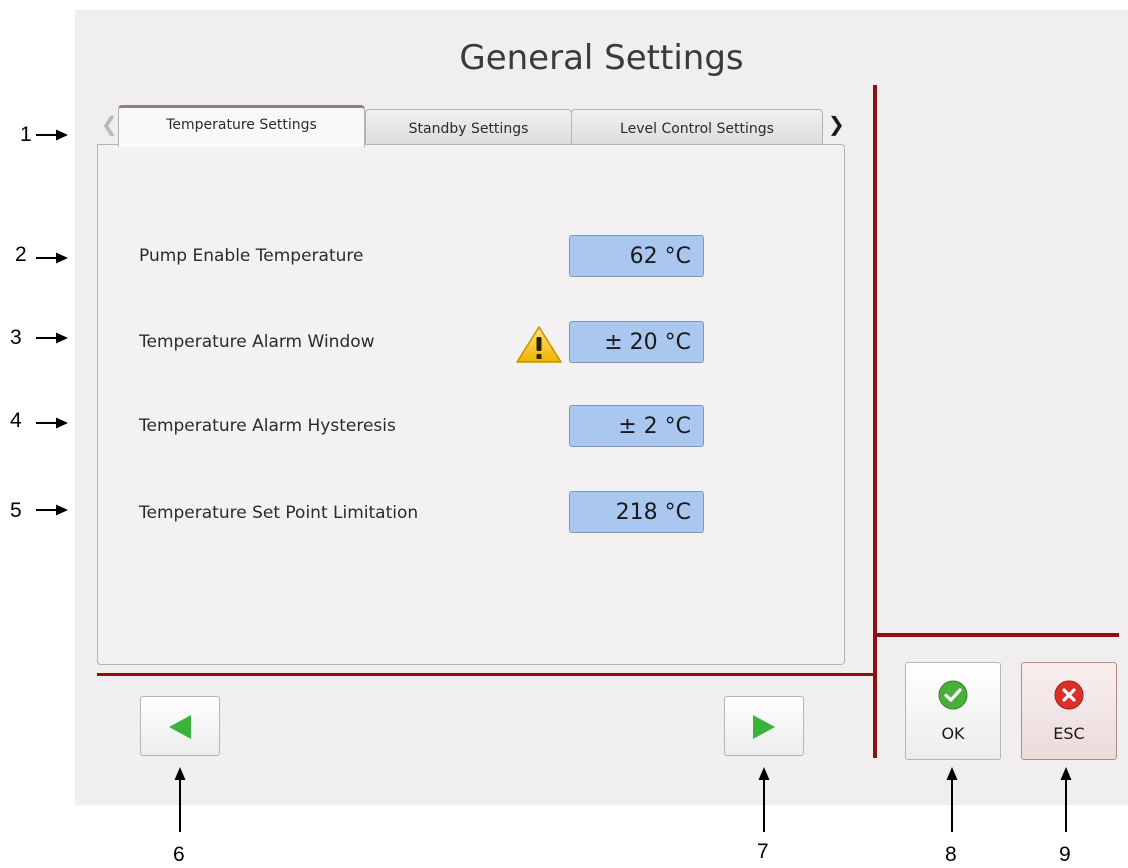 This screenshot has height=868, width=1128. What do you see at coordinates (636, 342) in the screenshot?
I see `temperature-alarm-window-field: ± 20 °C` at bounding box center [636, 342].